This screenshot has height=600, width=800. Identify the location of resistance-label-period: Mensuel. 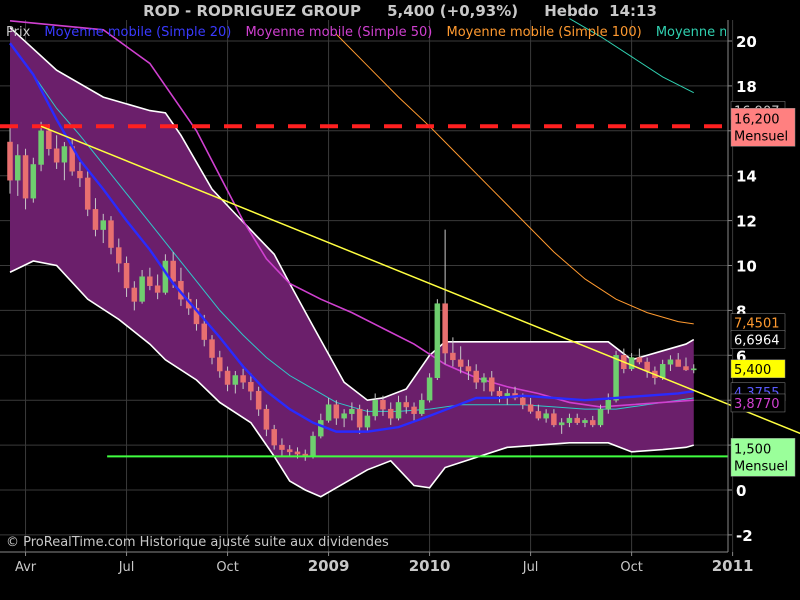
(761, 136).